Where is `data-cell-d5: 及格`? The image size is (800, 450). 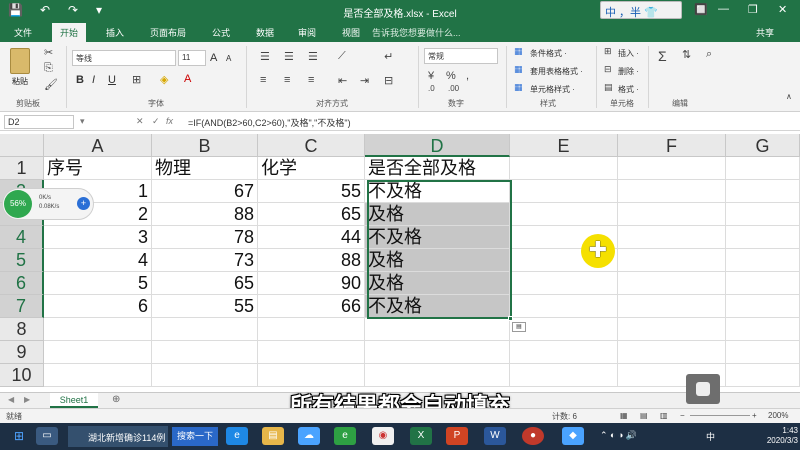 data-cell-d5: 及格 is located at coordinates (437, 260).